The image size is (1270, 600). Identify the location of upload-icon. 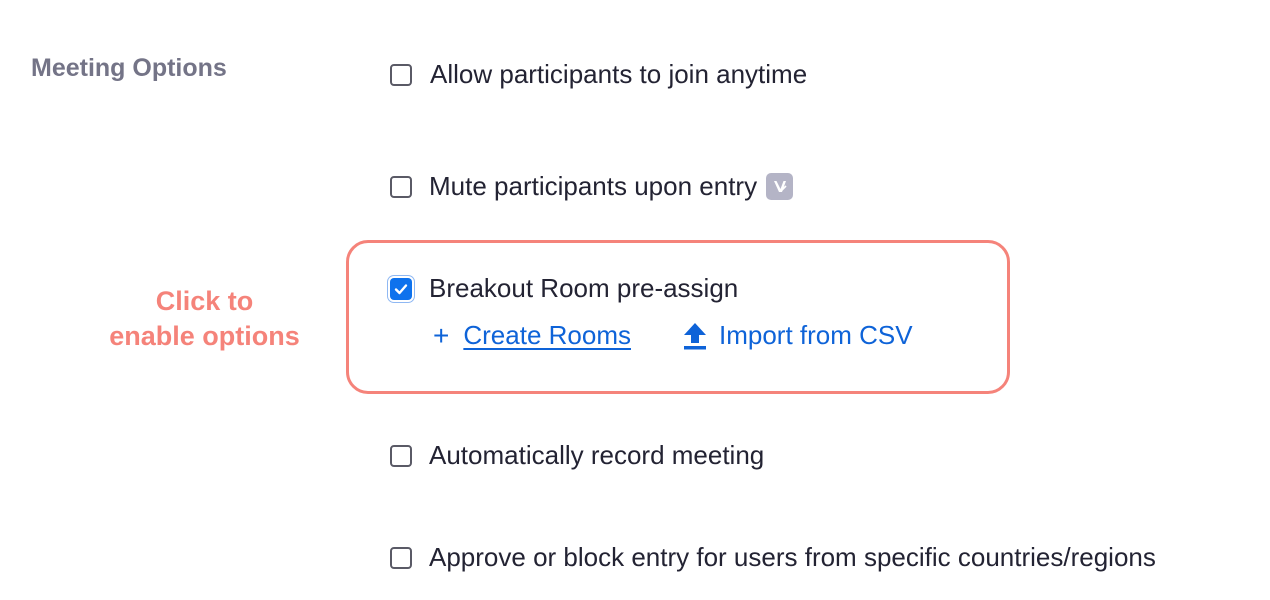
(695, 336).